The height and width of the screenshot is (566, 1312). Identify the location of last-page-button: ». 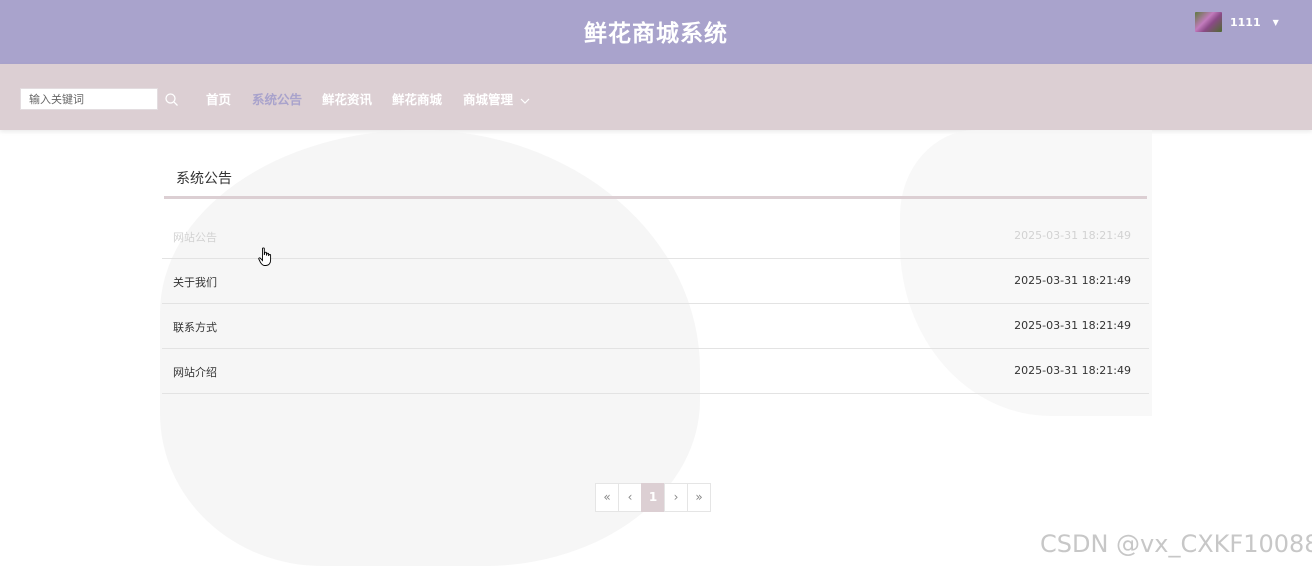
(699, 497).